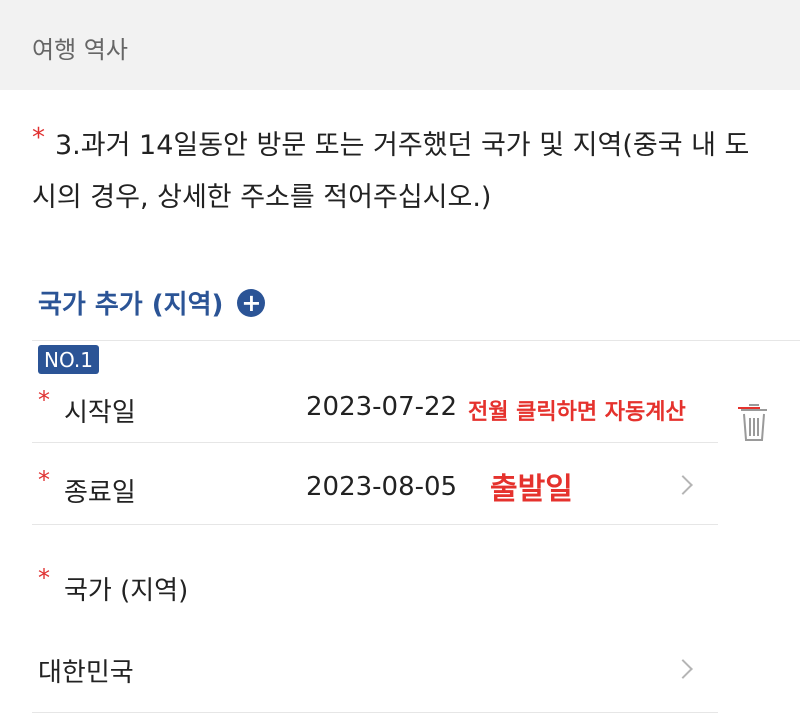 The image size is (800, 721). I want to click on start-date-label-group: * 시작일, so click(87, 407).